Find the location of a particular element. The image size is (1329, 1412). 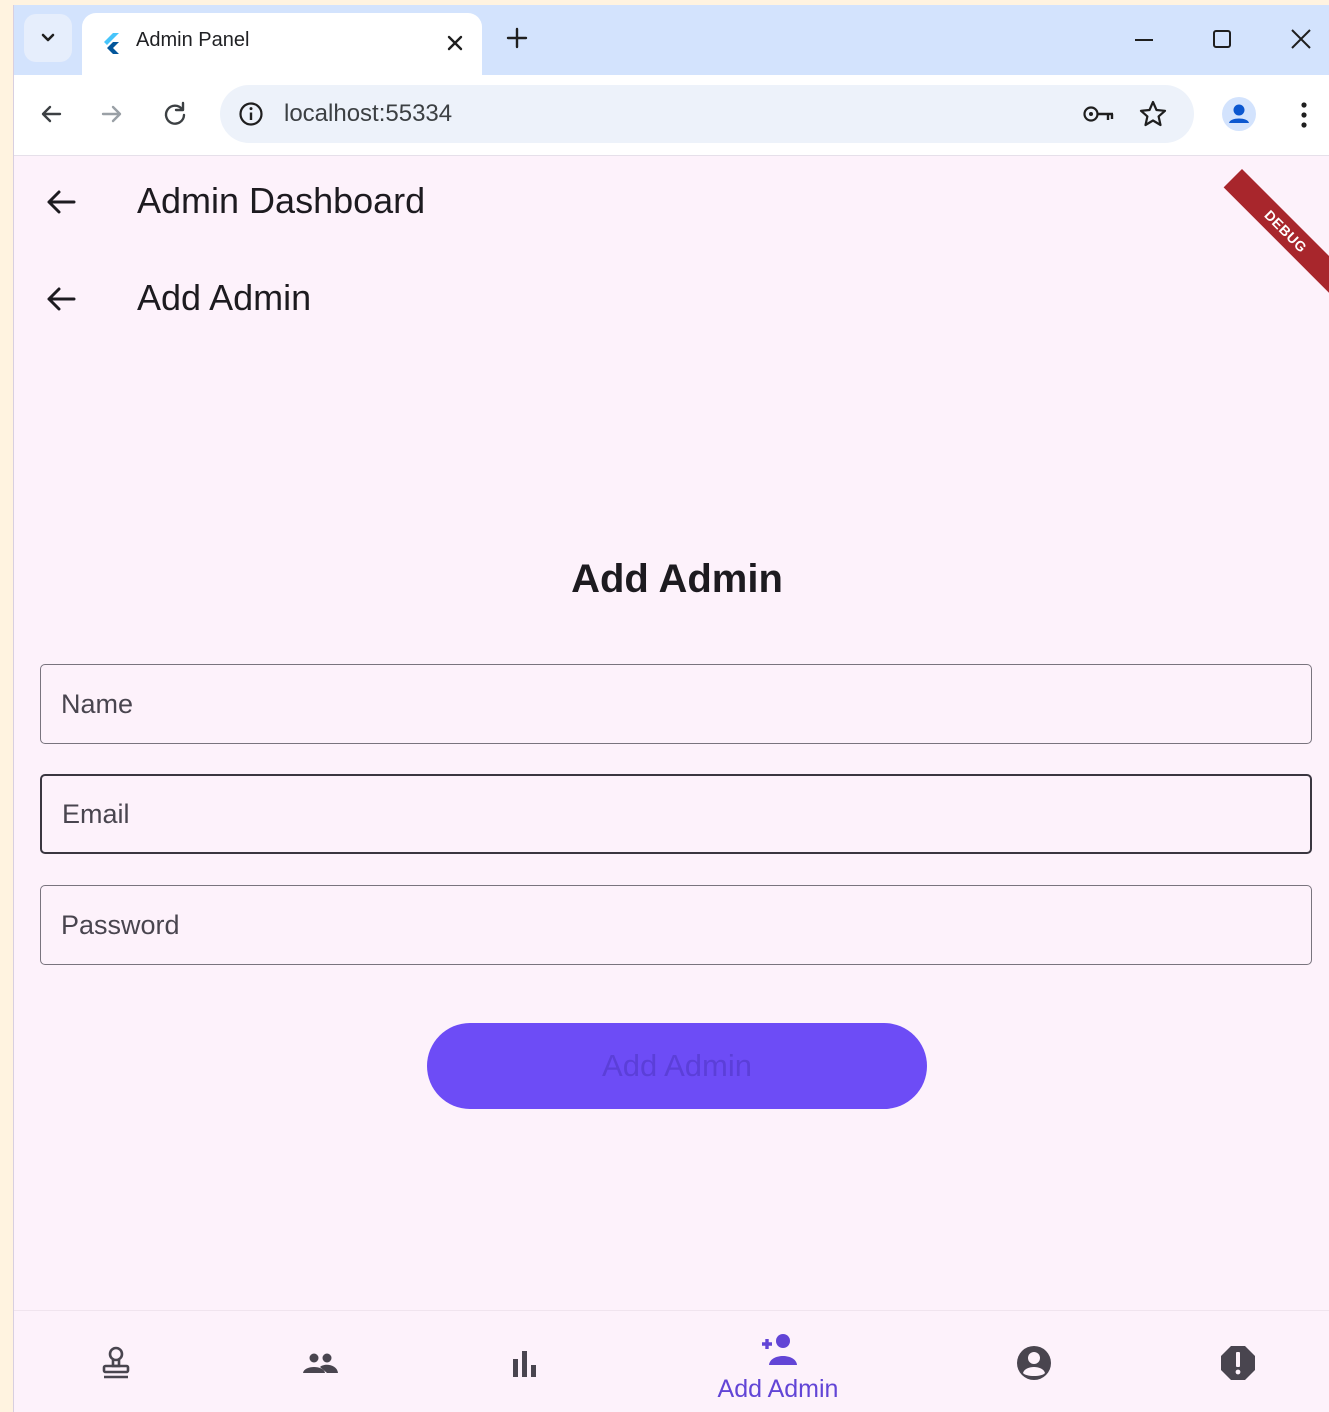

profile-avatar-icon is located at coordinates (1239, 114).